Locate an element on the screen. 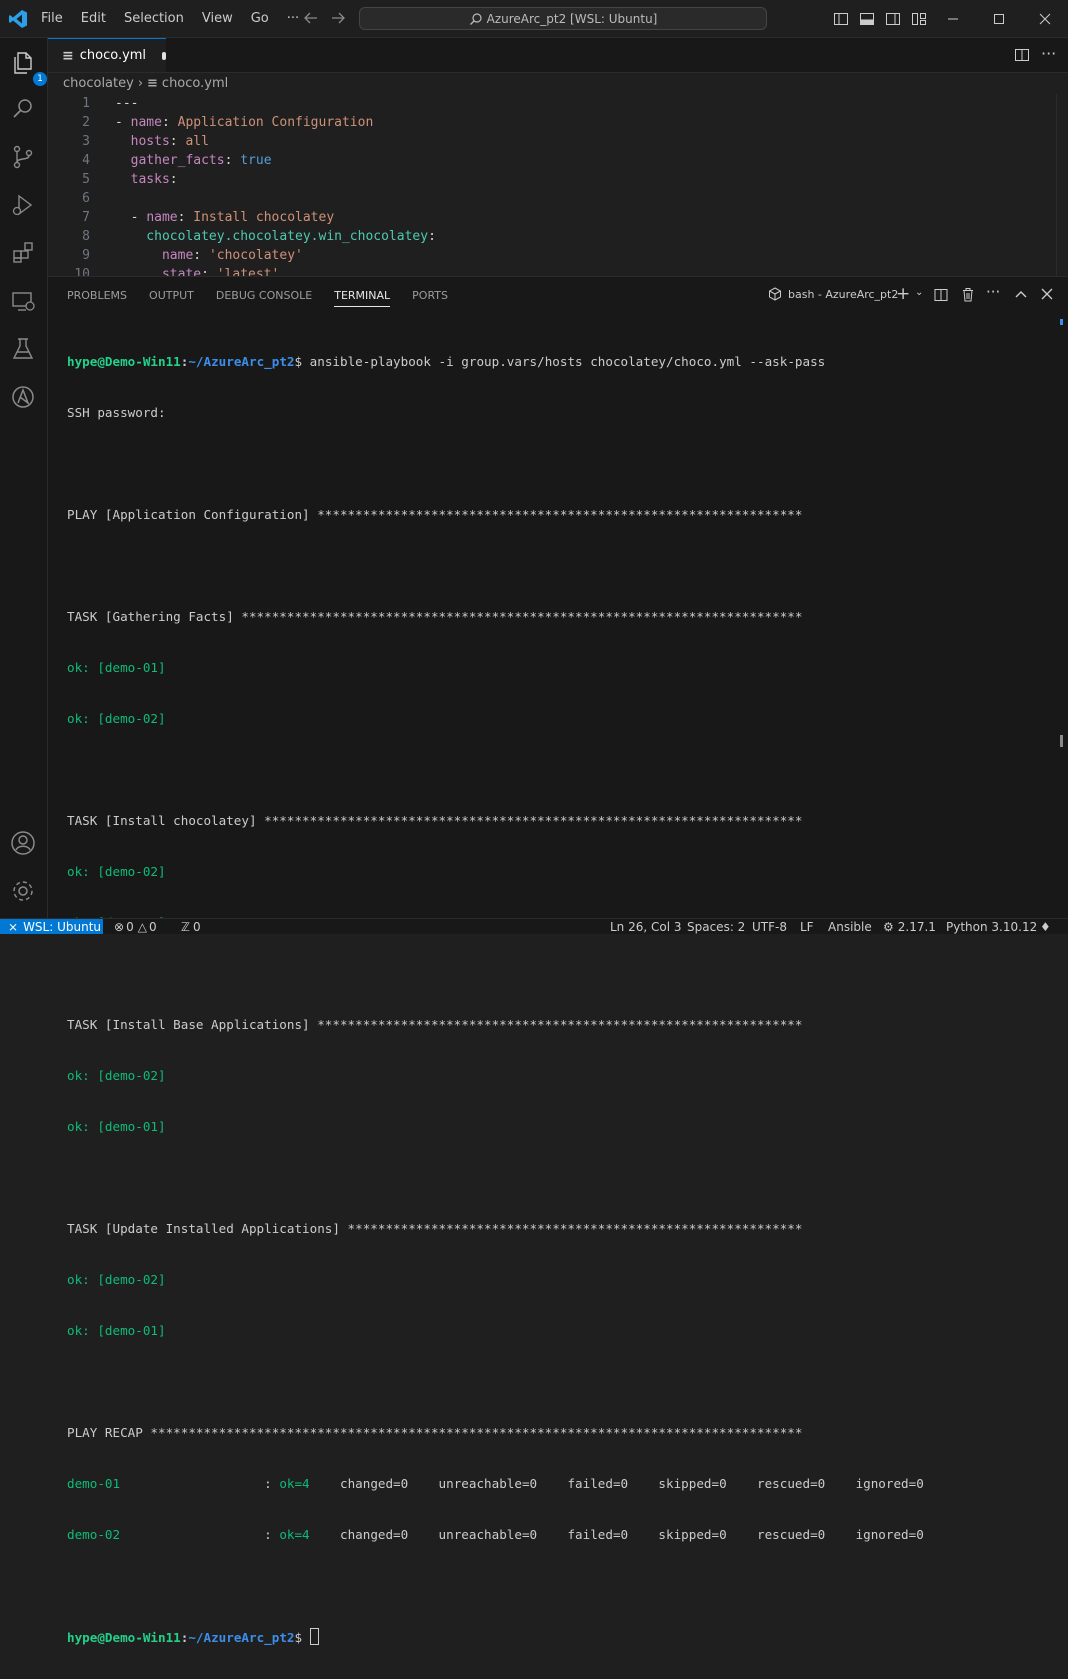 The width and height of the screenshot is (1068, 1679). toggle-panel-icon is located at coordinates (867, 19).